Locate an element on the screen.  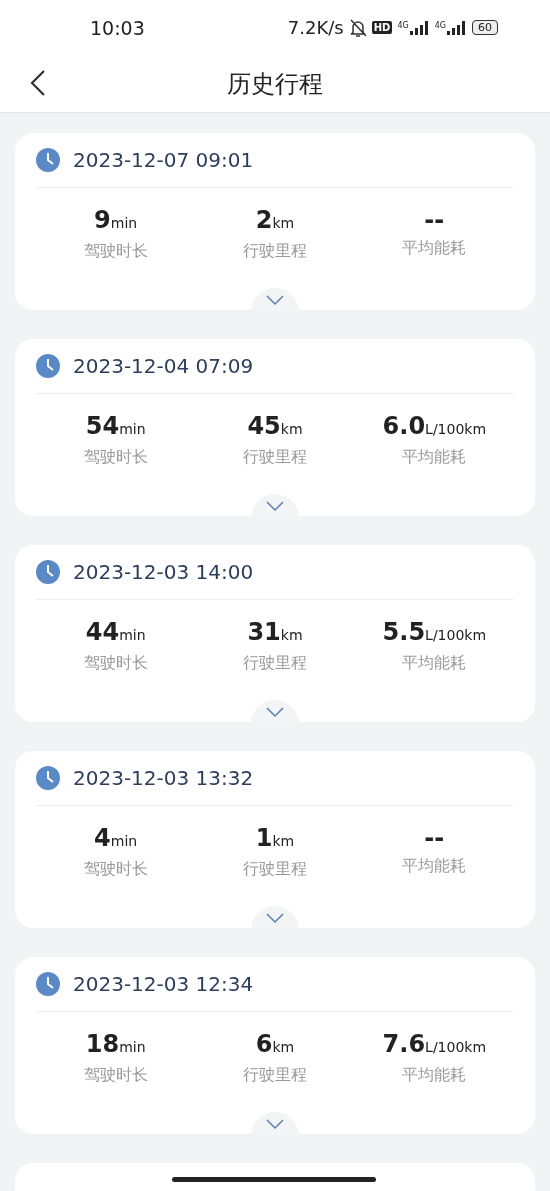
battery-level: 60 is located at coordinates (485, 27).